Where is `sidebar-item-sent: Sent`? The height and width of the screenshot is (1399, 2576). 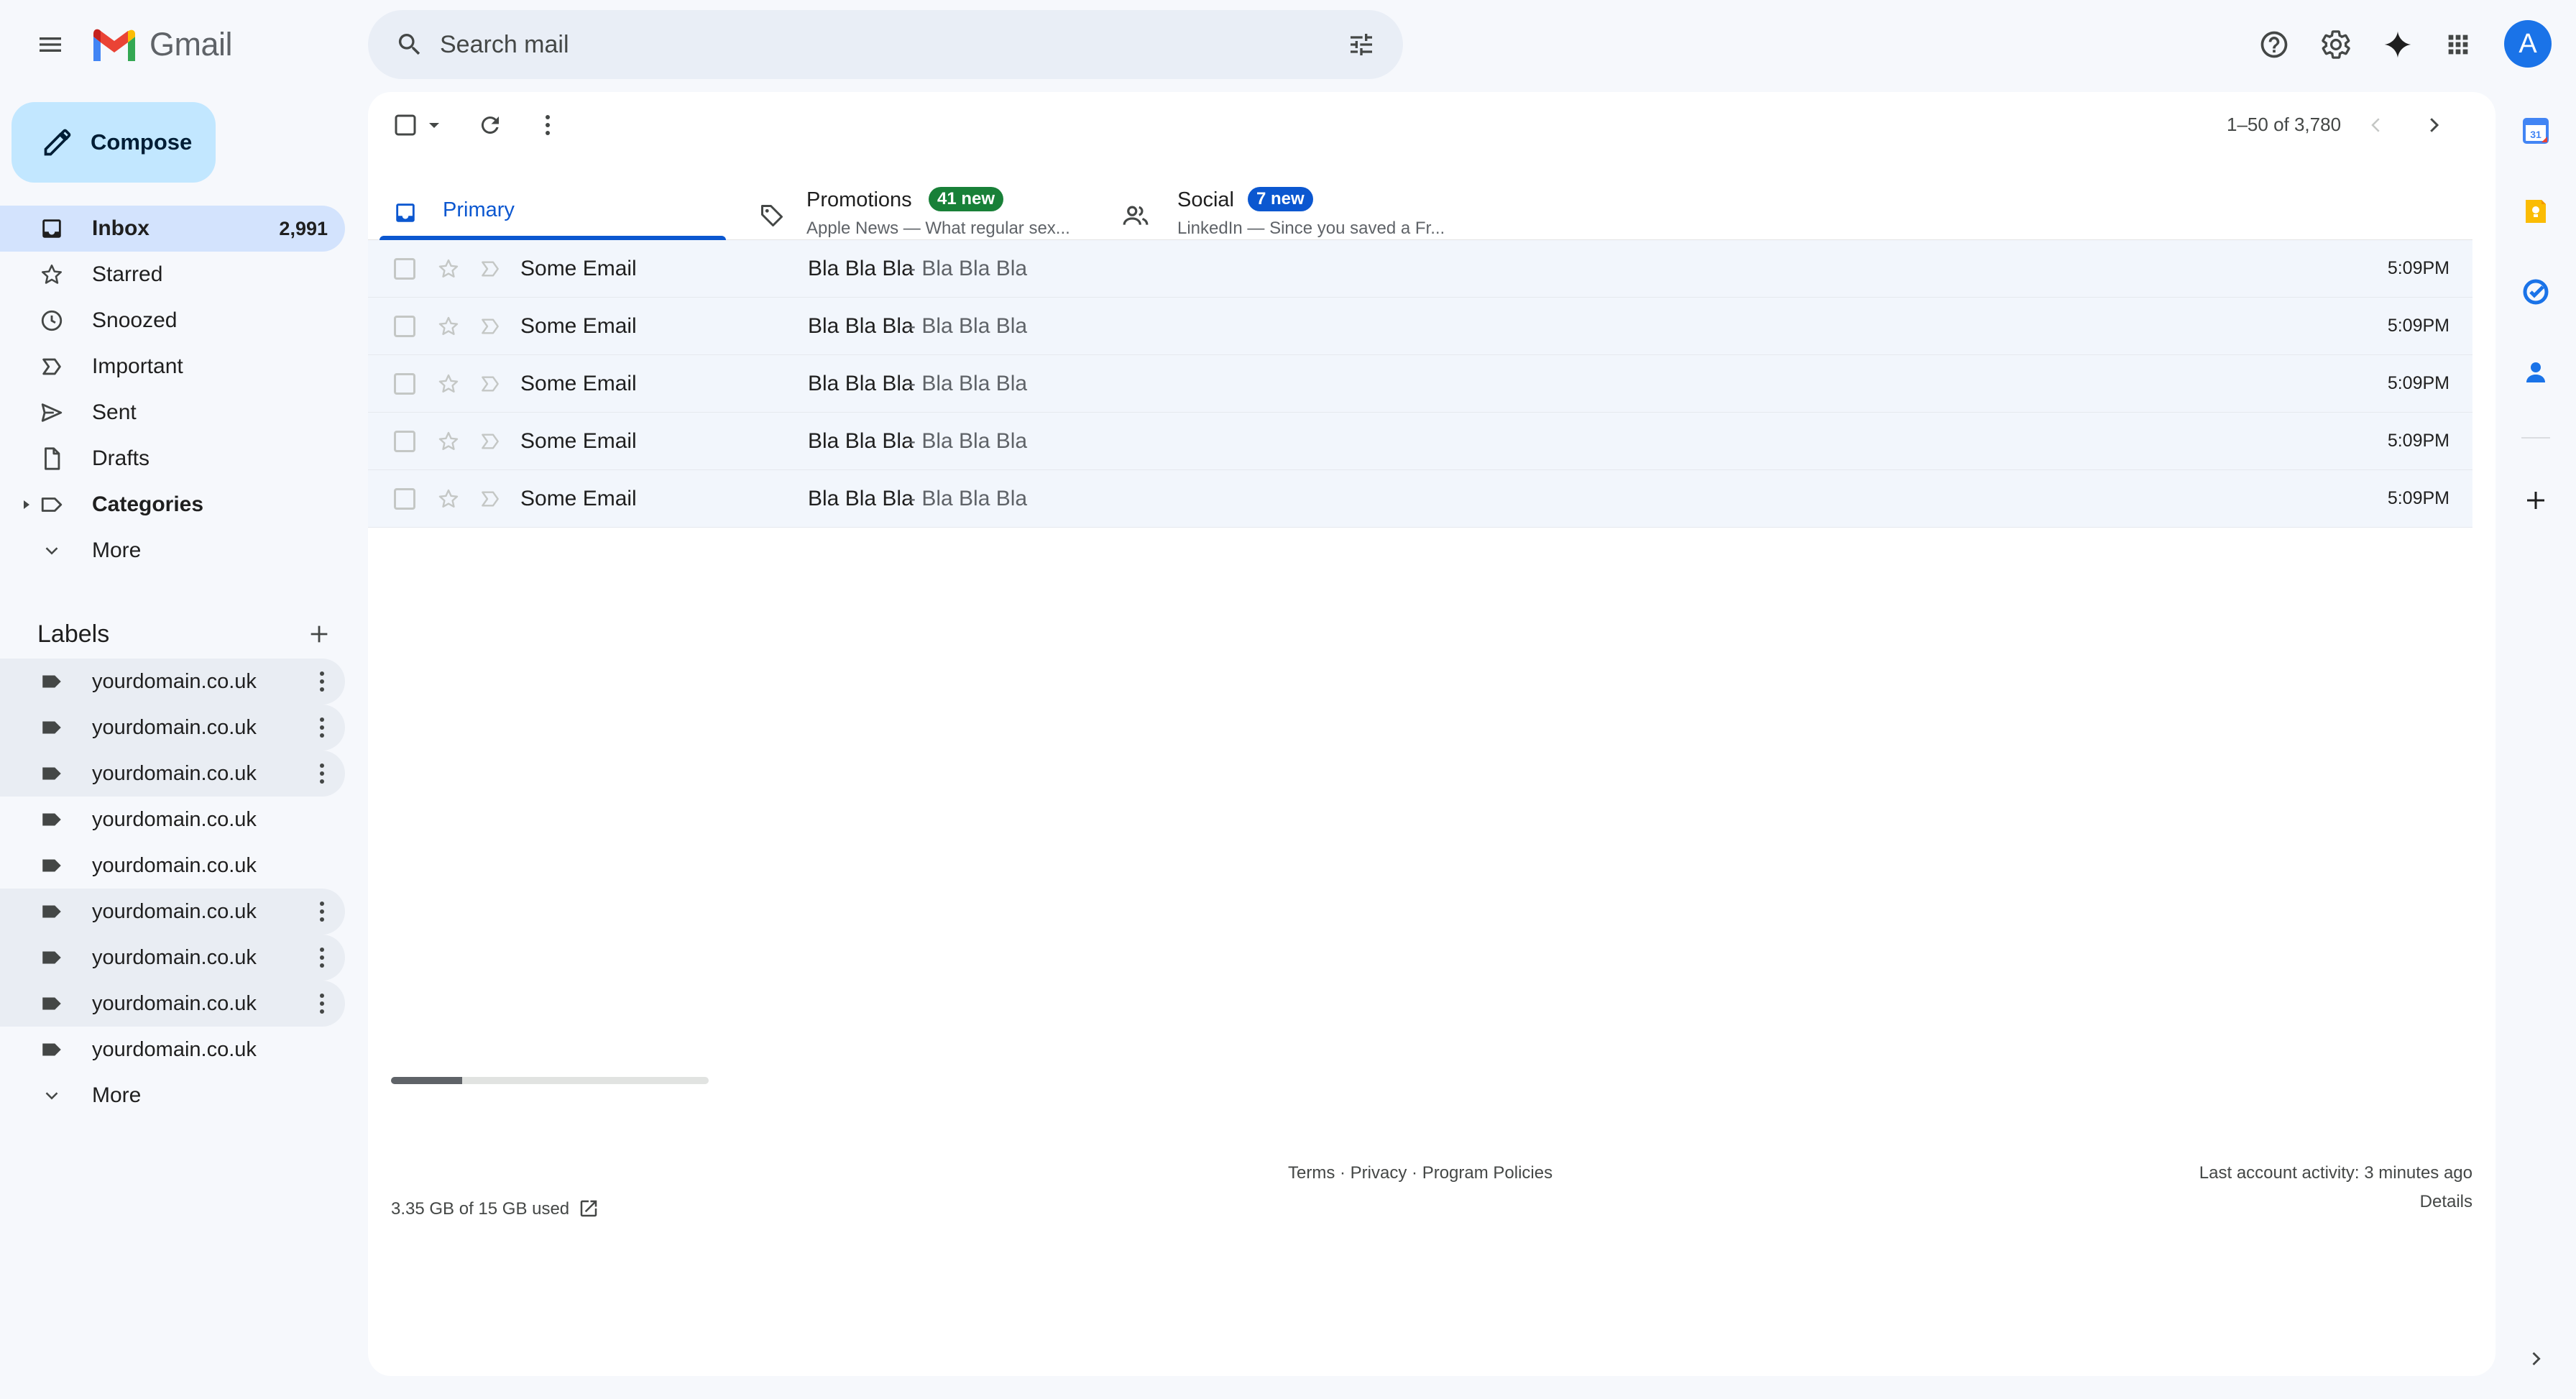
sidebar-item-sent: Sent is located at coordinates (172, 413).